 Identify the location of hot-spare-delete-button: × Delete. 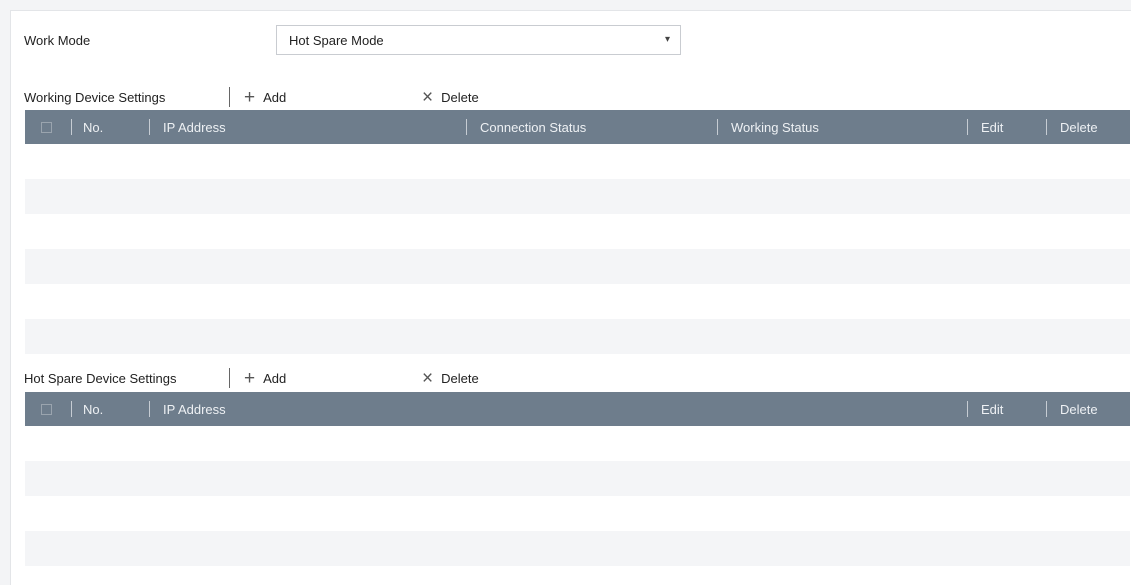
(450, 378).